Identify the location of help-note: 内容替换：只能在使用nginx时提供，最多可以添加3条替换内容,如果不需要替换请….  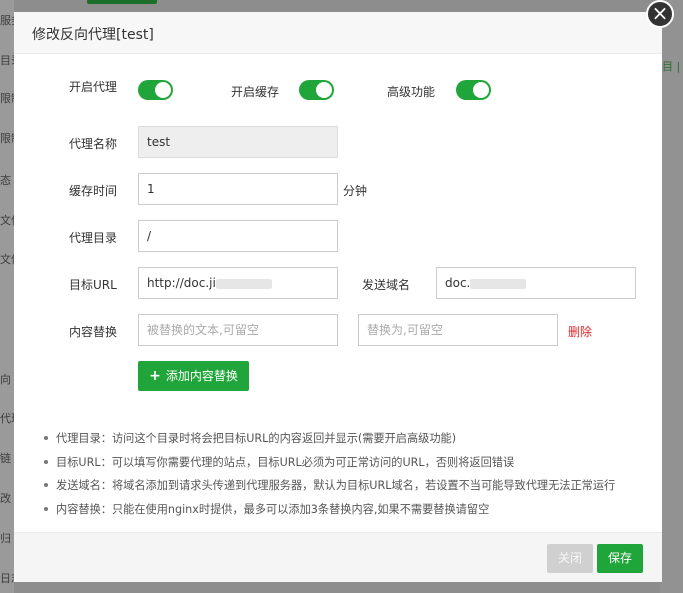
(349, 513).